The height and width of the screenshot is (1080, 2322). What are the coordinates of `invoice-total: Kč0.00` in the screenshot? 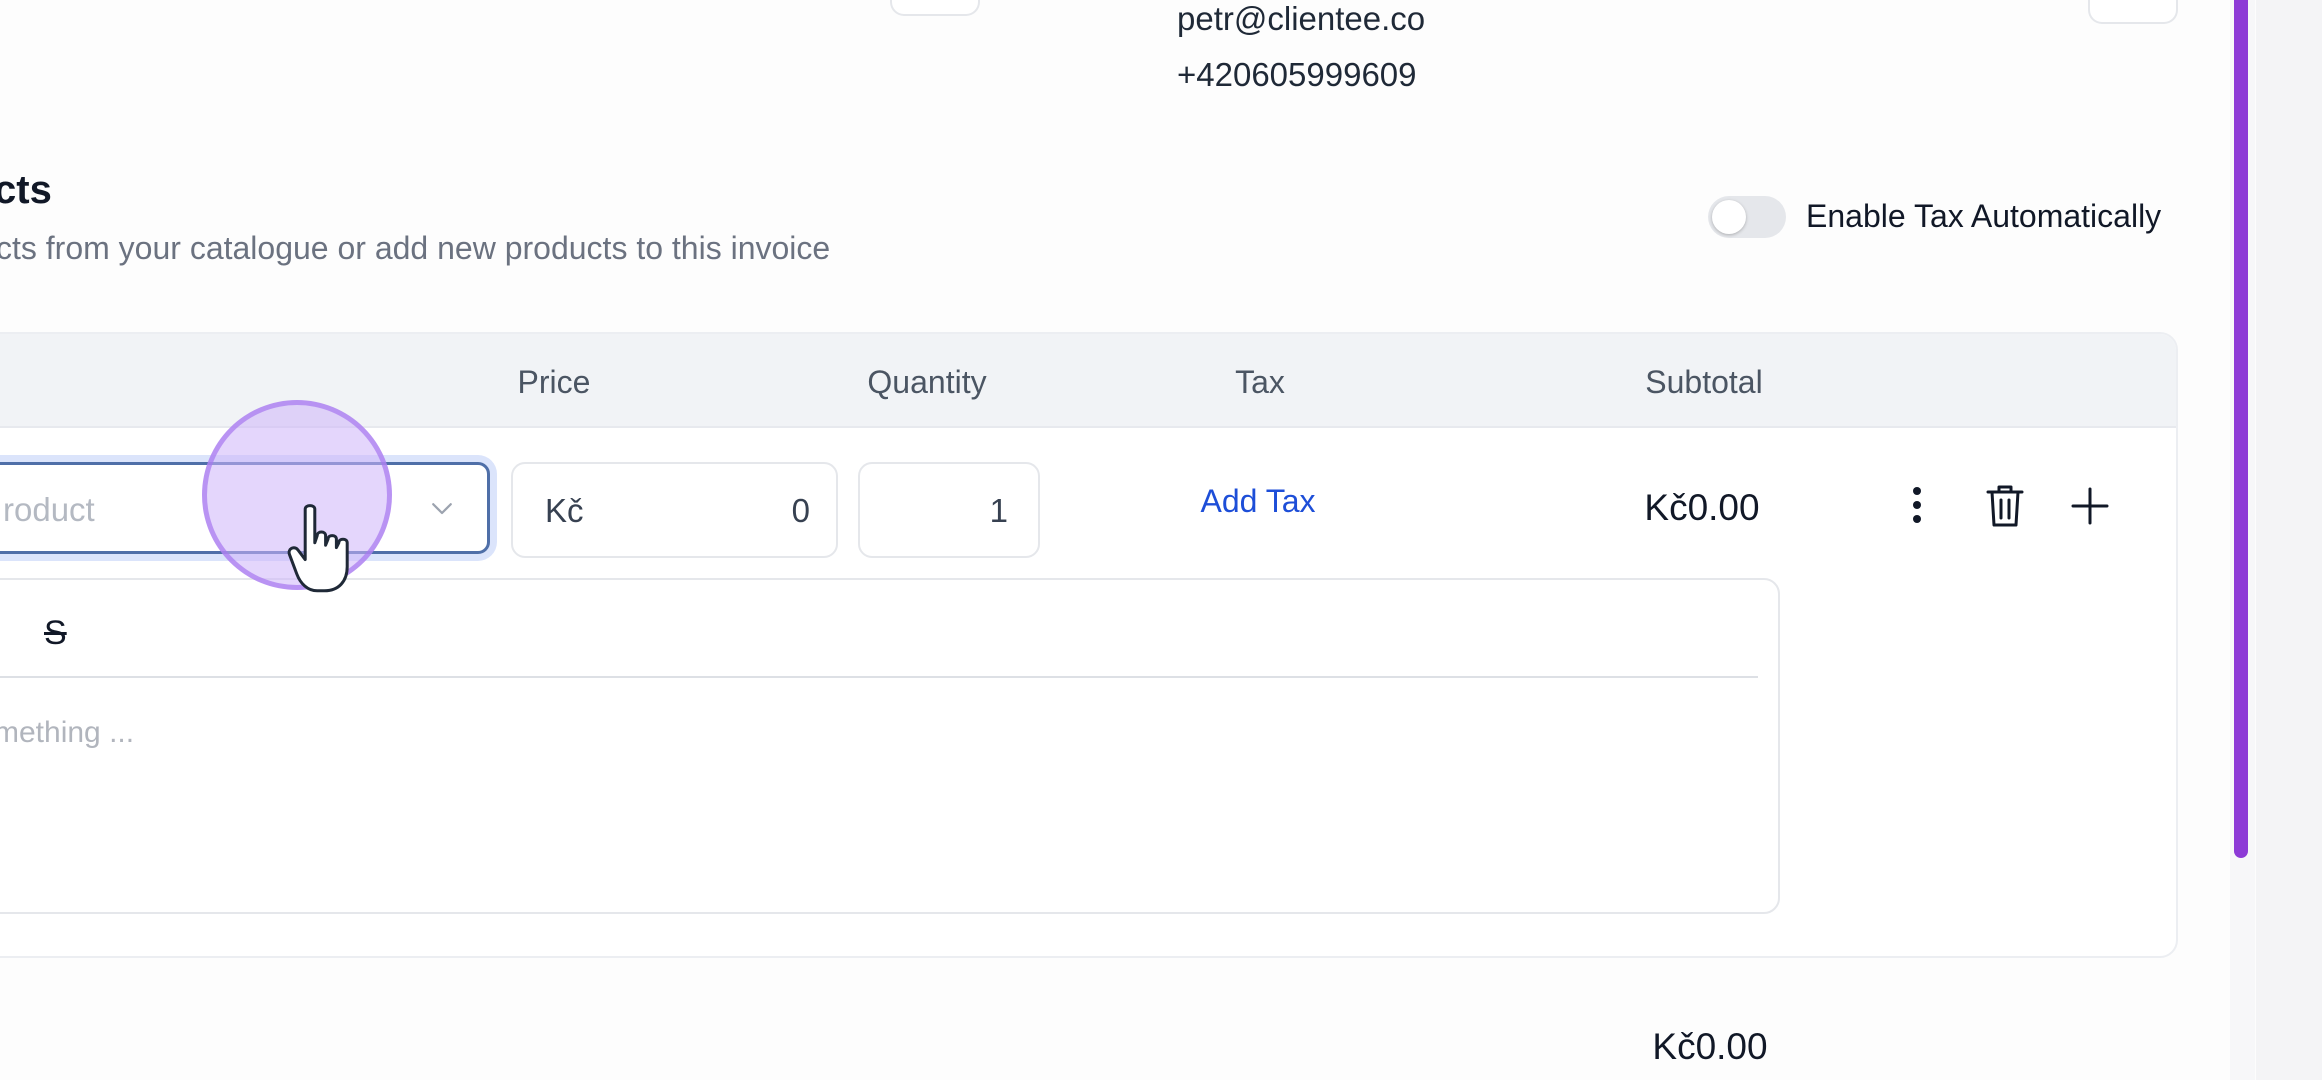 It's located at (1710, 1046).